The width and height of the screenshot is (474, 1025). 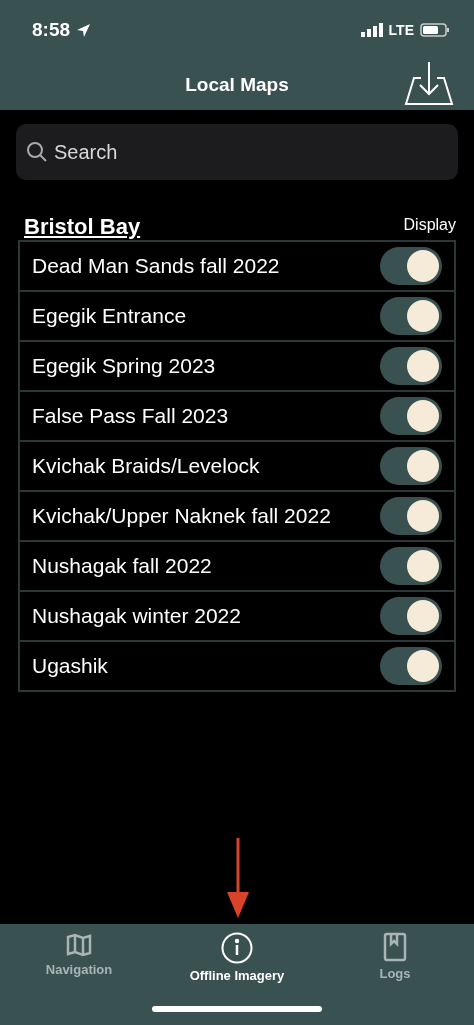 I want to click on map-name: False Pass Fall 2023, so click(x=130, y=416).